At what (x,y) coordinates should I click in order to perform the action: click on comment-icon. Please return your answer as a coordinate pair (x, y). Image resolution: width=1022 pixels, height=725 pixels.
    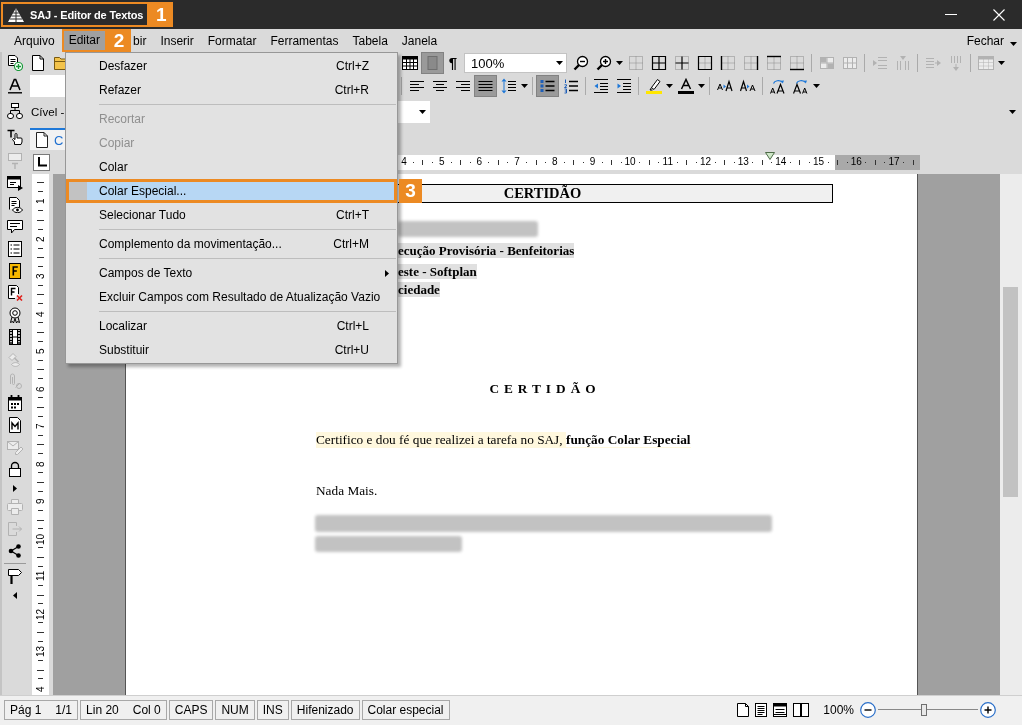
    Looking at the image, I should click on (15, 227).